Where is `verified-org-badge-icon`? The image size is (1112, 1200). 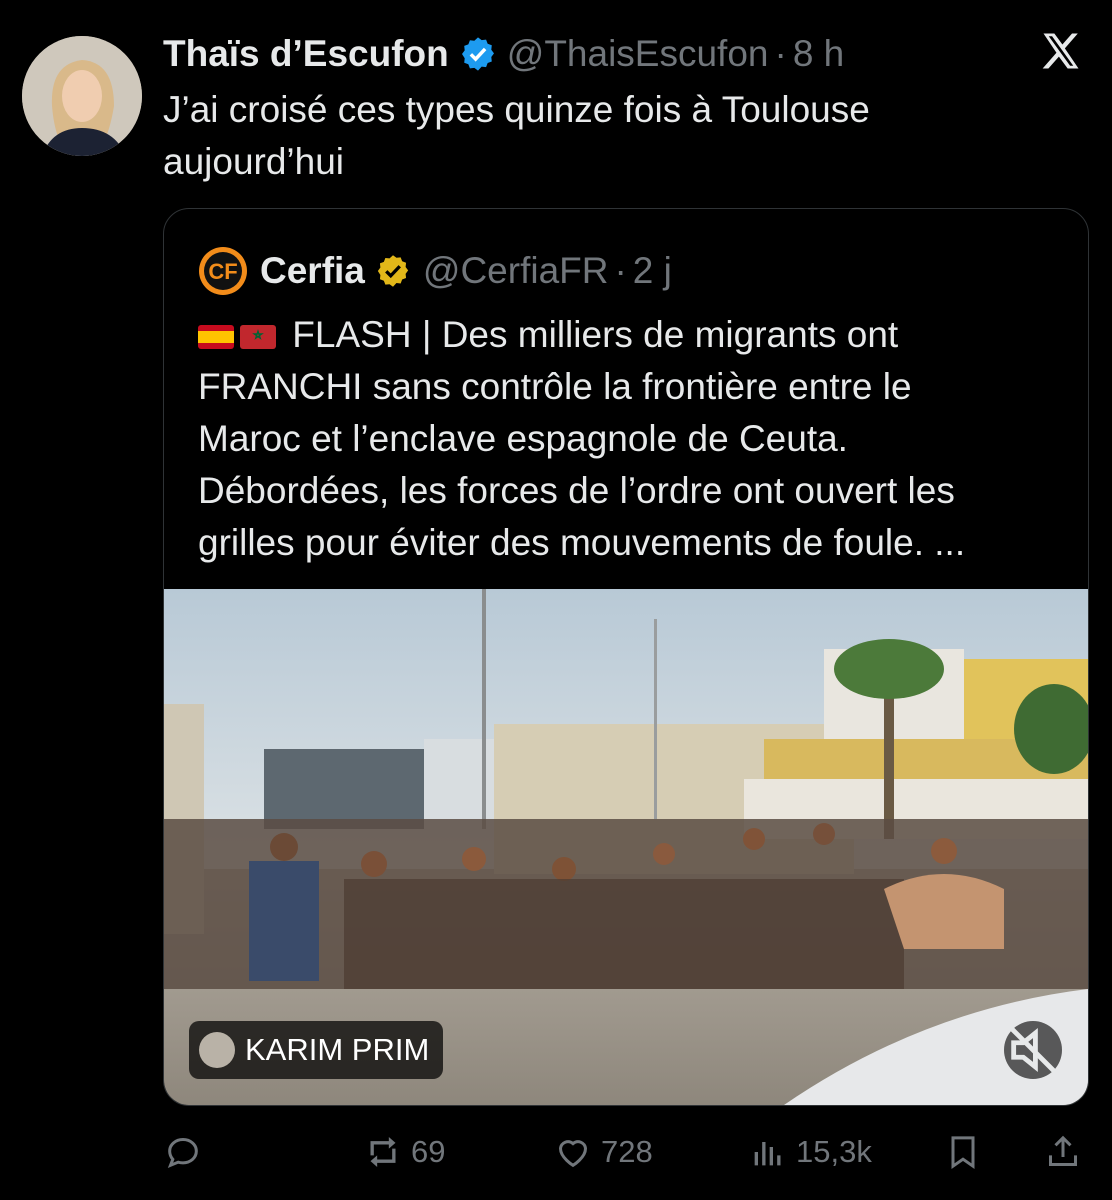 verified-org-badge-icon is located at coordinates (393, 271).